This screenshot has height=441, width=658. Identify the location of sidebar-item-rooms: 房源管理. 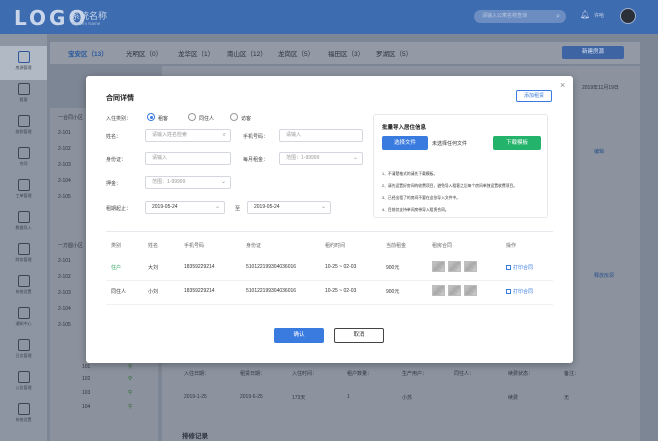
(23, 63).